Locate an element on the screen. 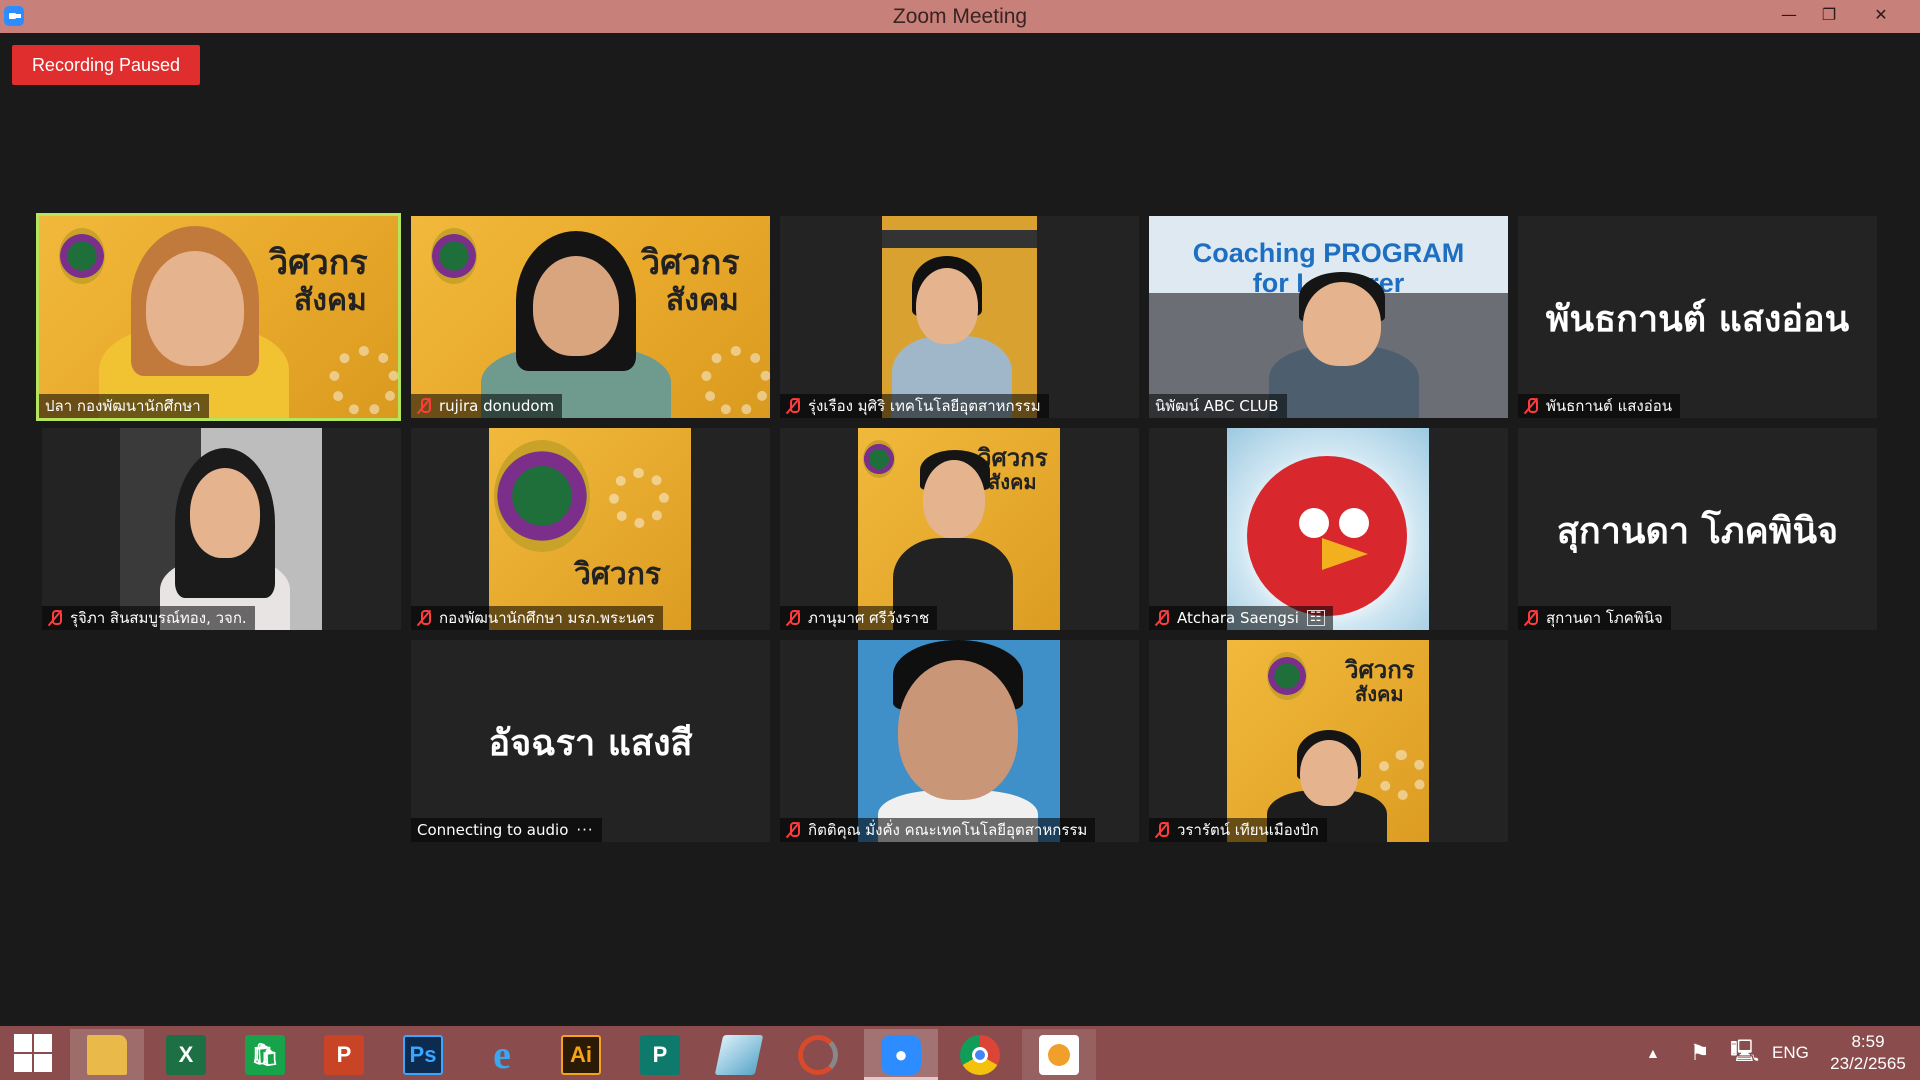 This screenshot has width=1920, height=1080. powerpoint-icon: P is located at coordinates (344, 1054).